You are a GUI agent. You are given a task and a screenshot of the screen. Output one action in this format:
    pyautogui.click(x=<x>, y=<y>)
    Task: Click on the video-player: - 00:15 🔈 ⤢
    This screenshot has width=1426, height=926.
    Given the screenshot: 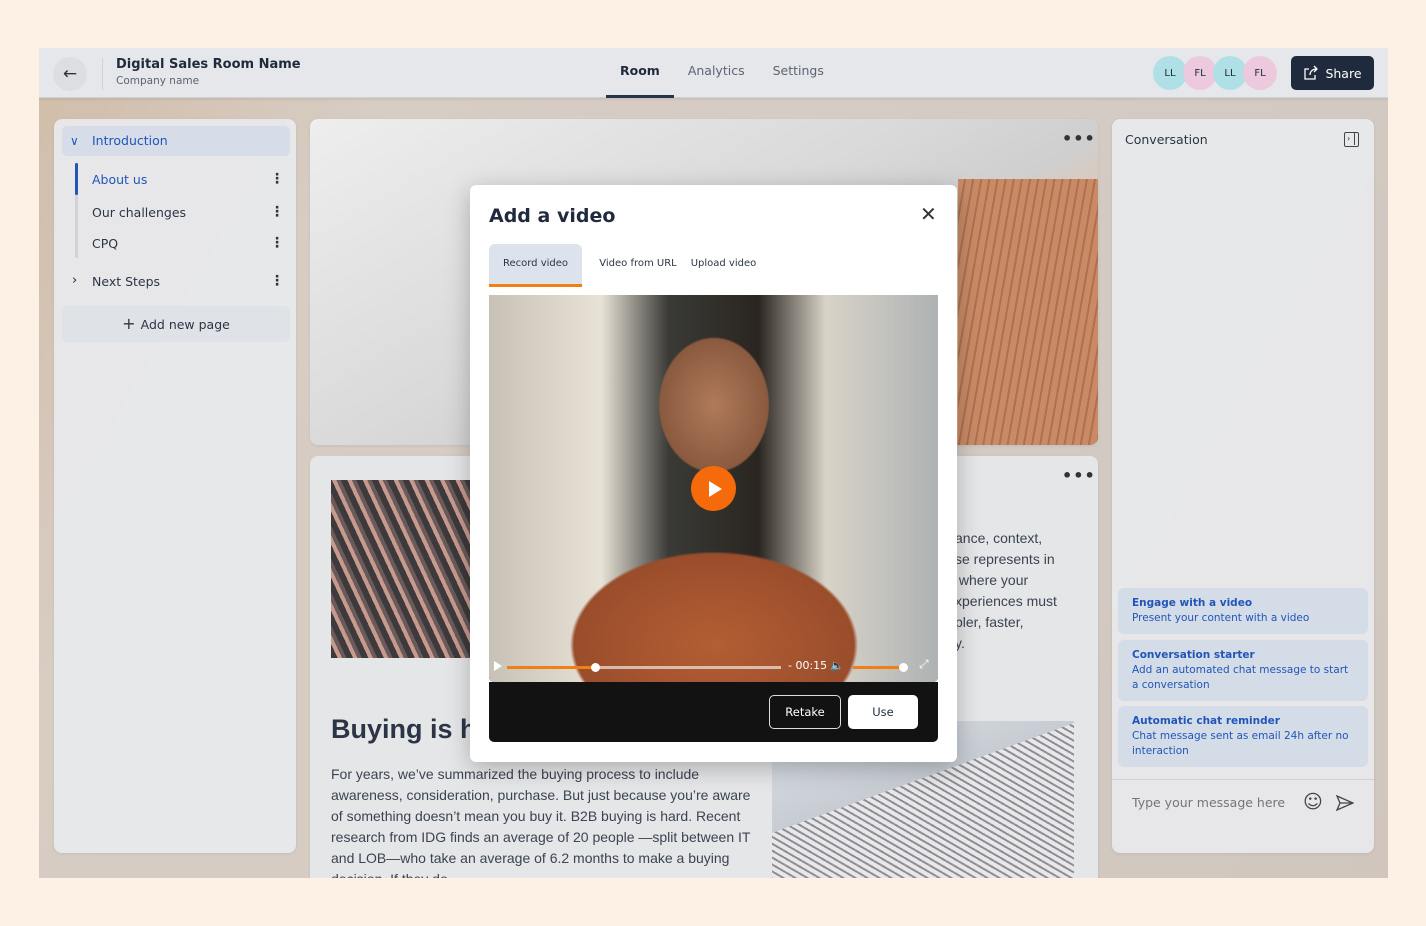 What is the action you would take?
    pyautogui.click(x=713, y=488)
    